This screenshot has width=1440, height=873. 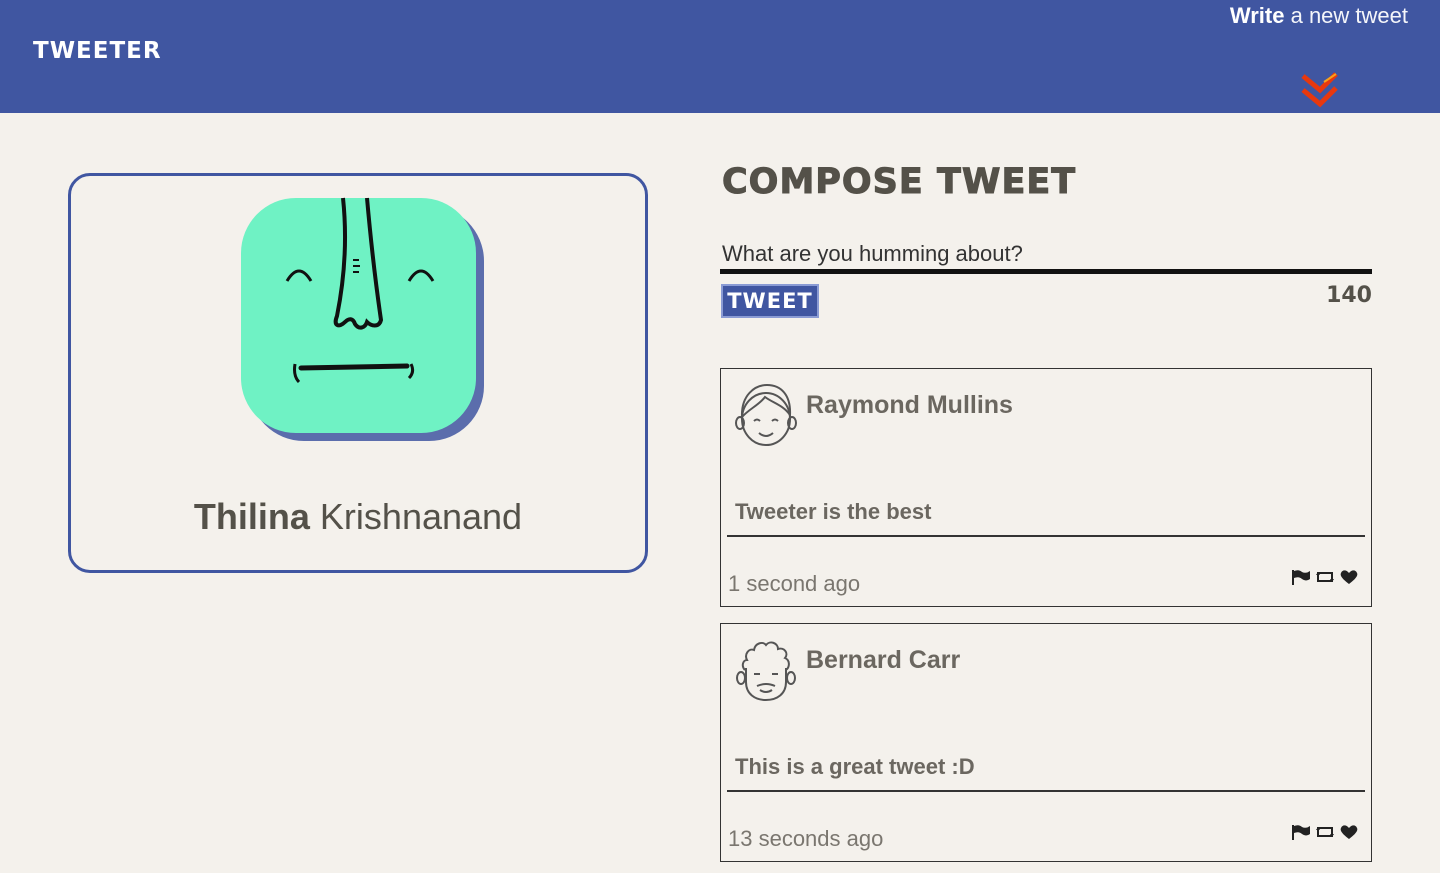 What do you see at coordinates (806, 838) in the screenshot?
I see `tweet-timestamp: 13 seconds ago` at bounding box center [806, 838].